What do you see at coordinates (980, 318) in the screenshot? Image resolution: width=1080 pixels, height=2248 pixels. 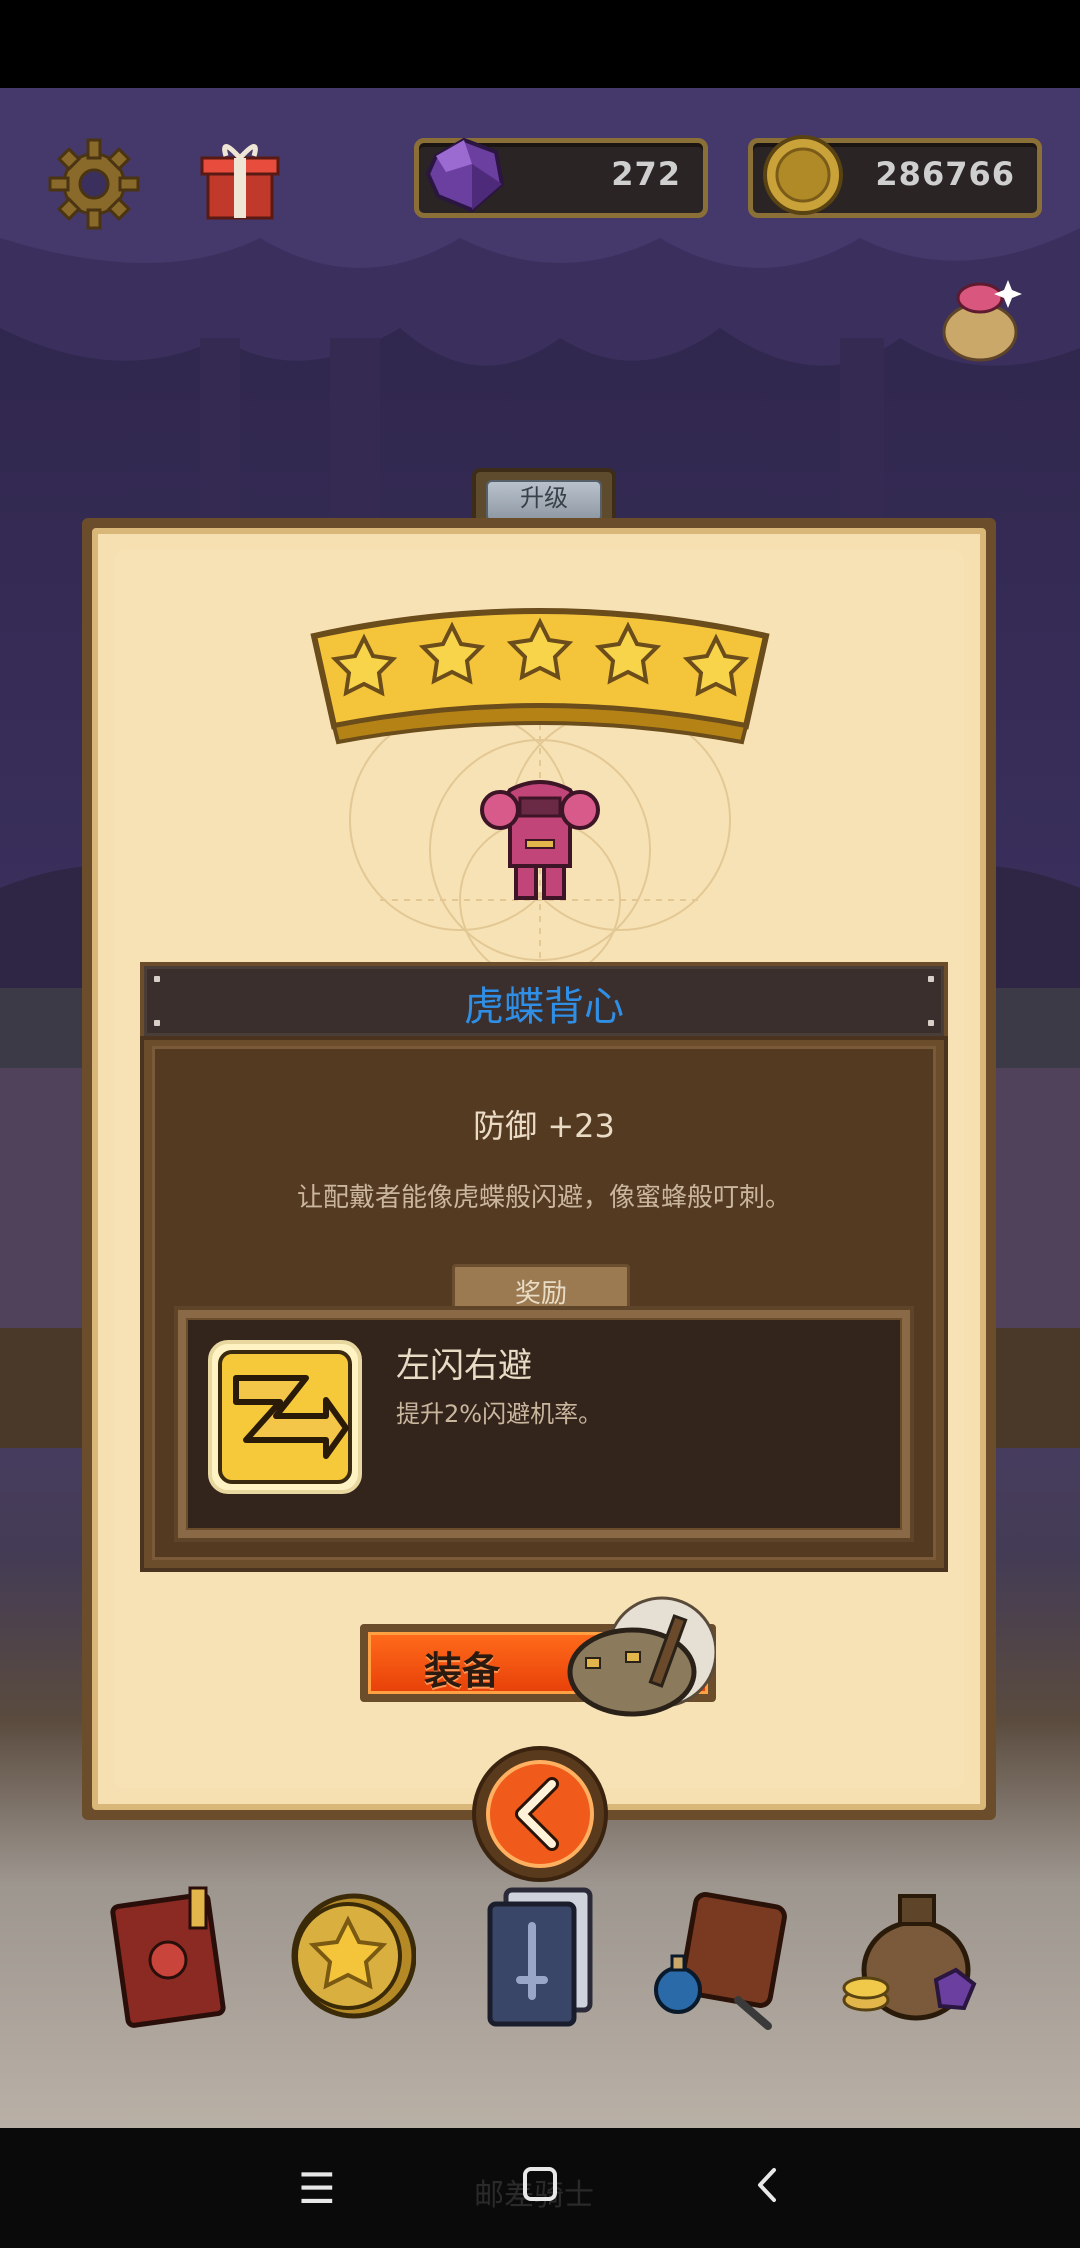 I see `treasure-bag-icon` at bounding box center [980, 318].